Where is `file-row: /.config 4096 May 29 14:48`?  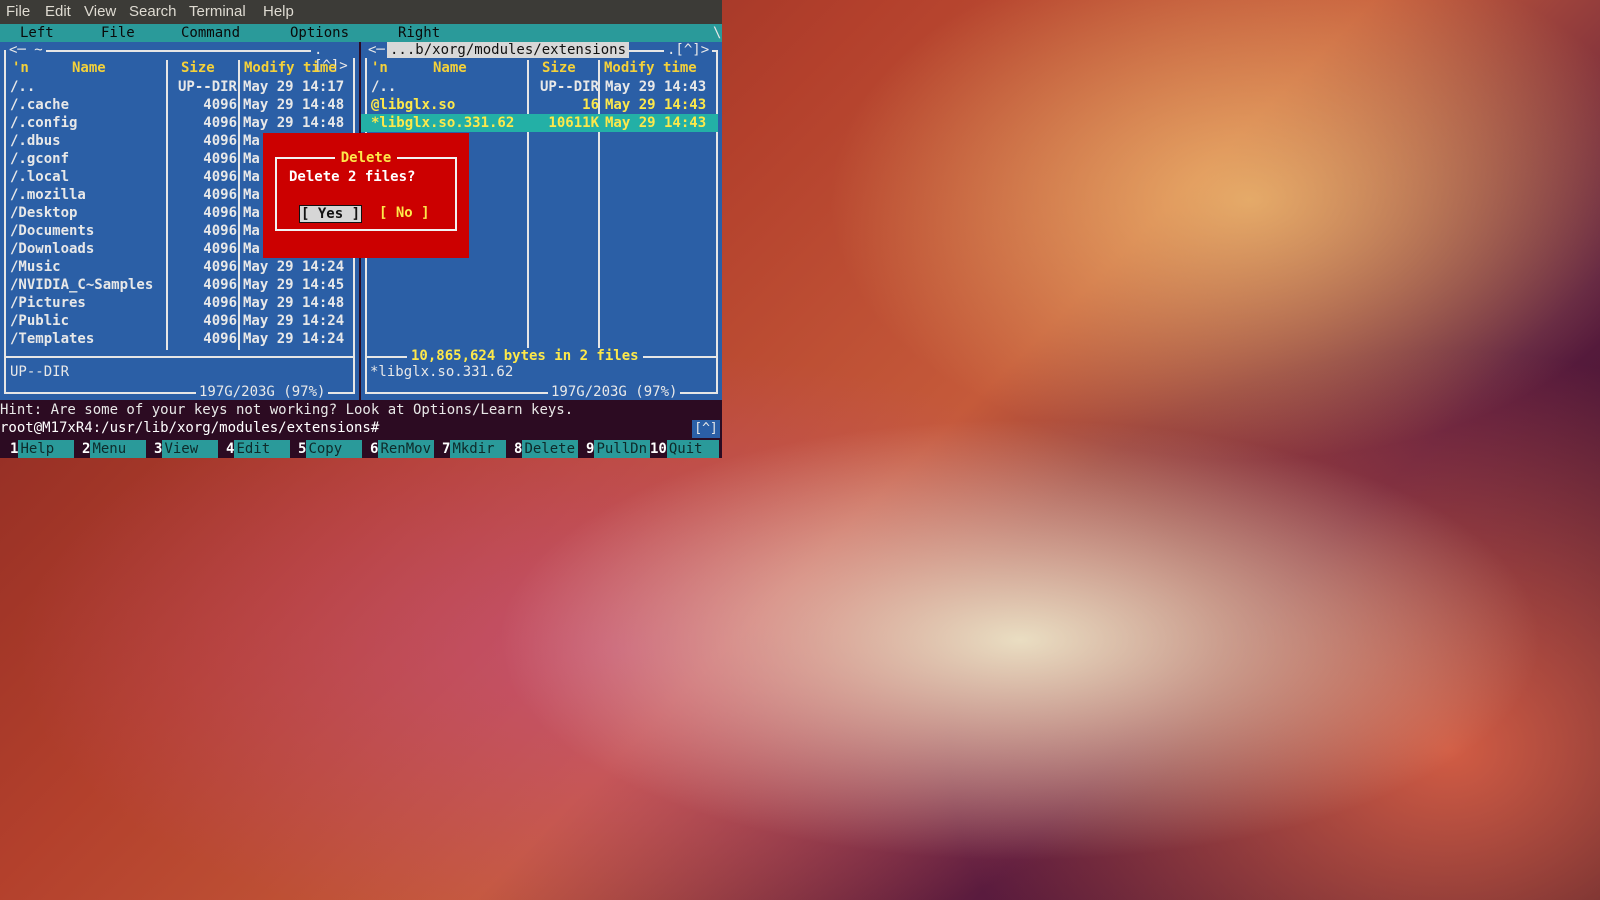 file-row: /.config 4096 May 29 14:48 is located at coordinates (177, 123).